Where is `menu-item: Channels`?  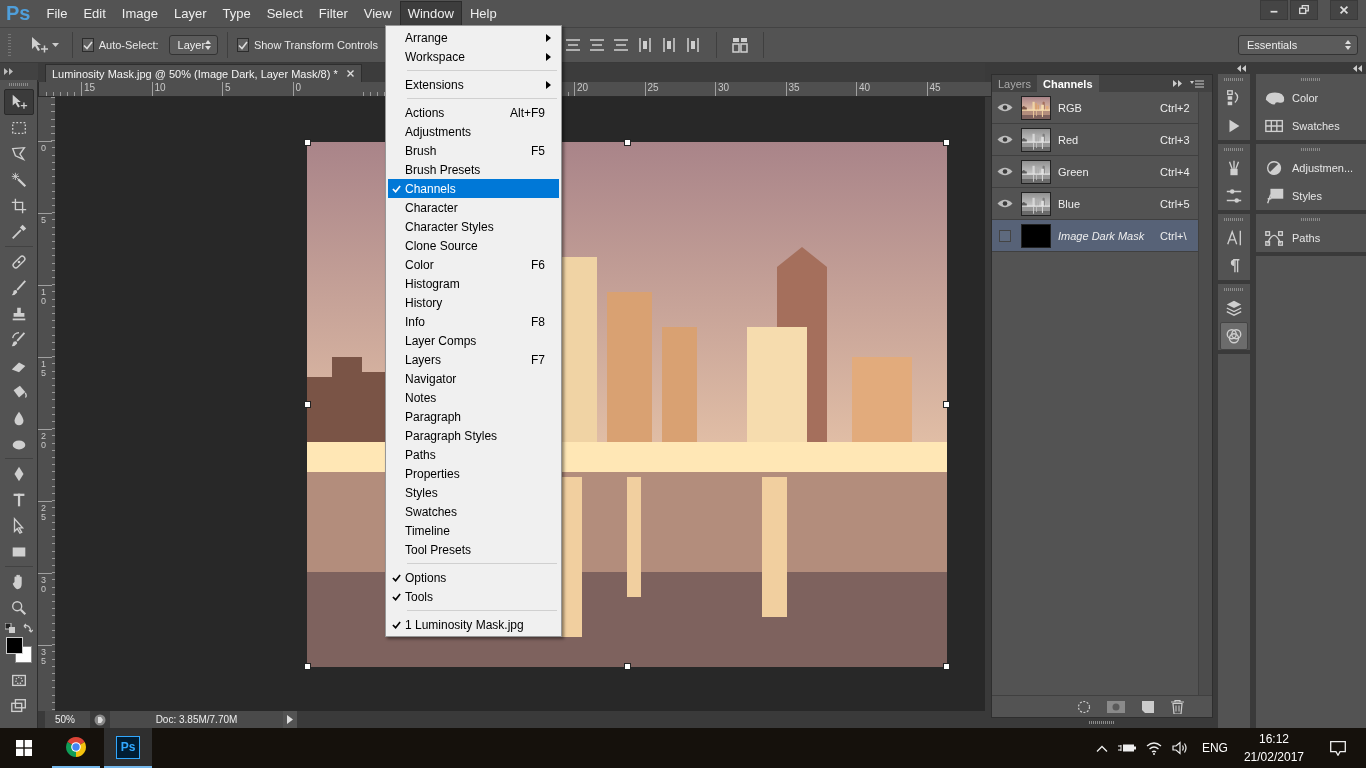 menu-item: Channels is located at coordinates (473, 188).